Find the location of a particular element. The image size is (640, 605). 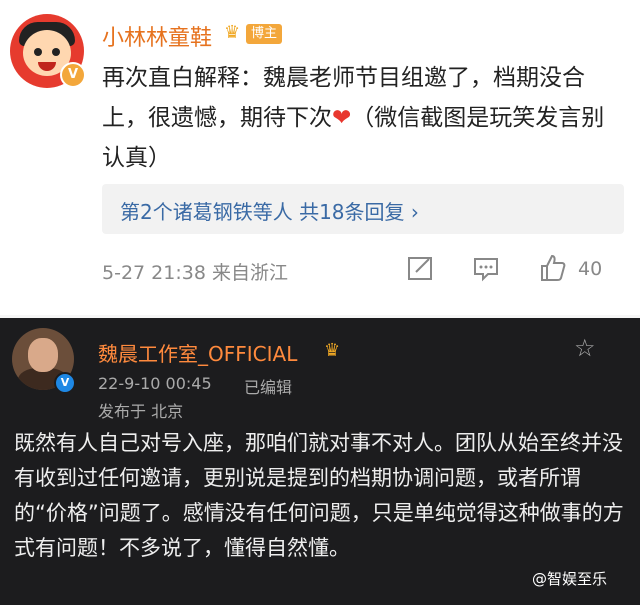

username: 小林林童鞋 is located at coordinates (157, 36).